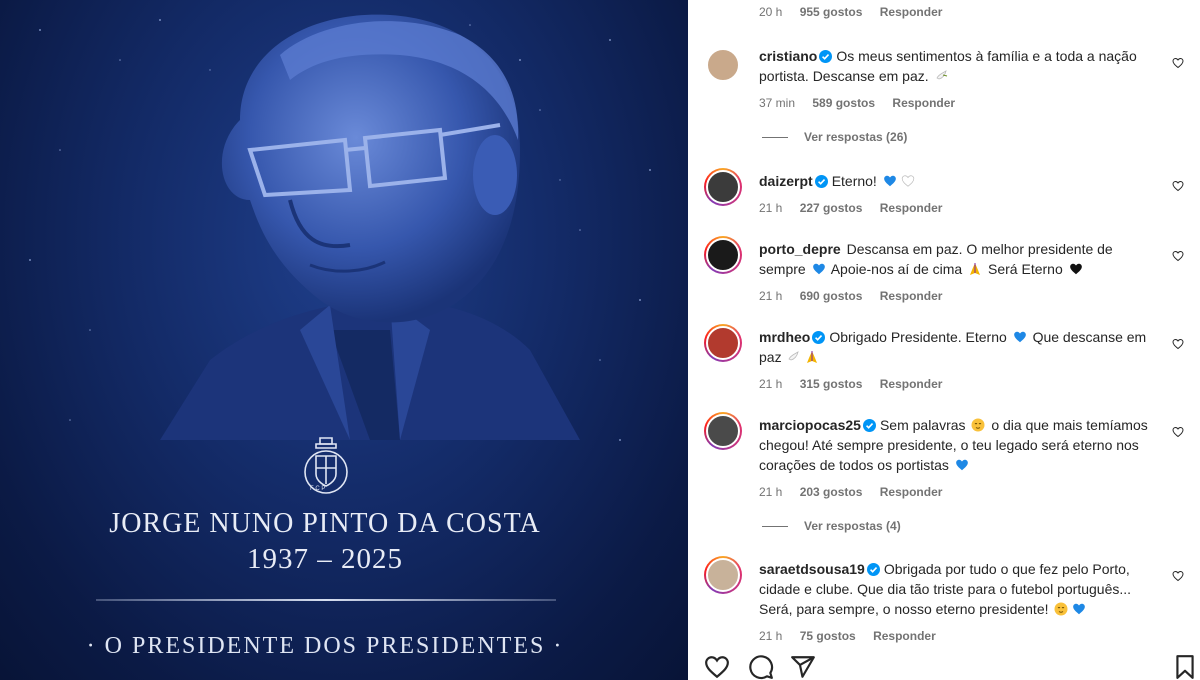  What do you see at coordinates (922, 425) in the screenshot?
I see `comment-text: Sem palavras` at bounding box center [922, 425].